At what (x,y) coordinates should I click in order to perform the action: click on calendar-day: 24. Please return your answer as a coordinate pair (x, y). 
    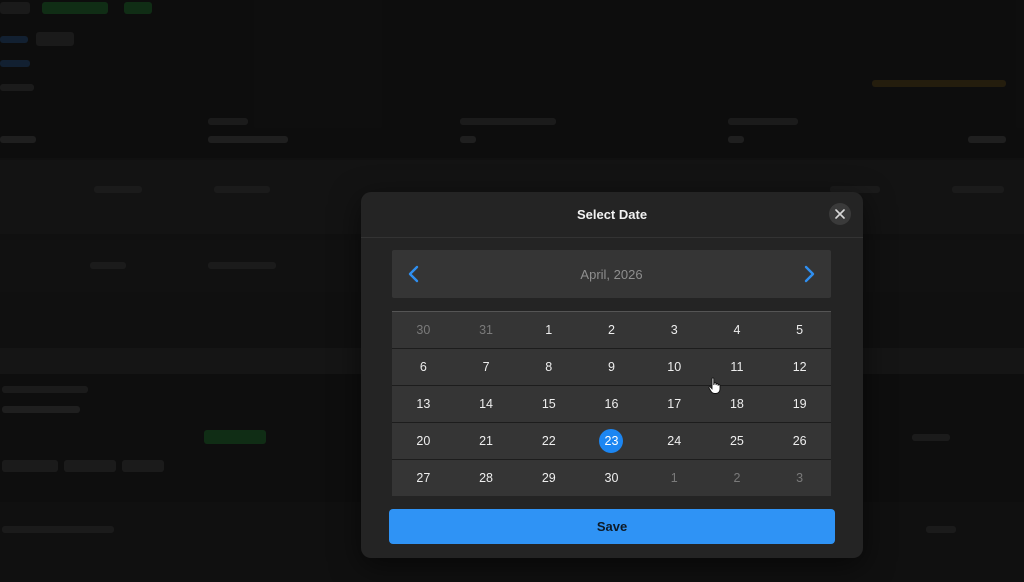
    Looking at the image, I should click on (674, 441).